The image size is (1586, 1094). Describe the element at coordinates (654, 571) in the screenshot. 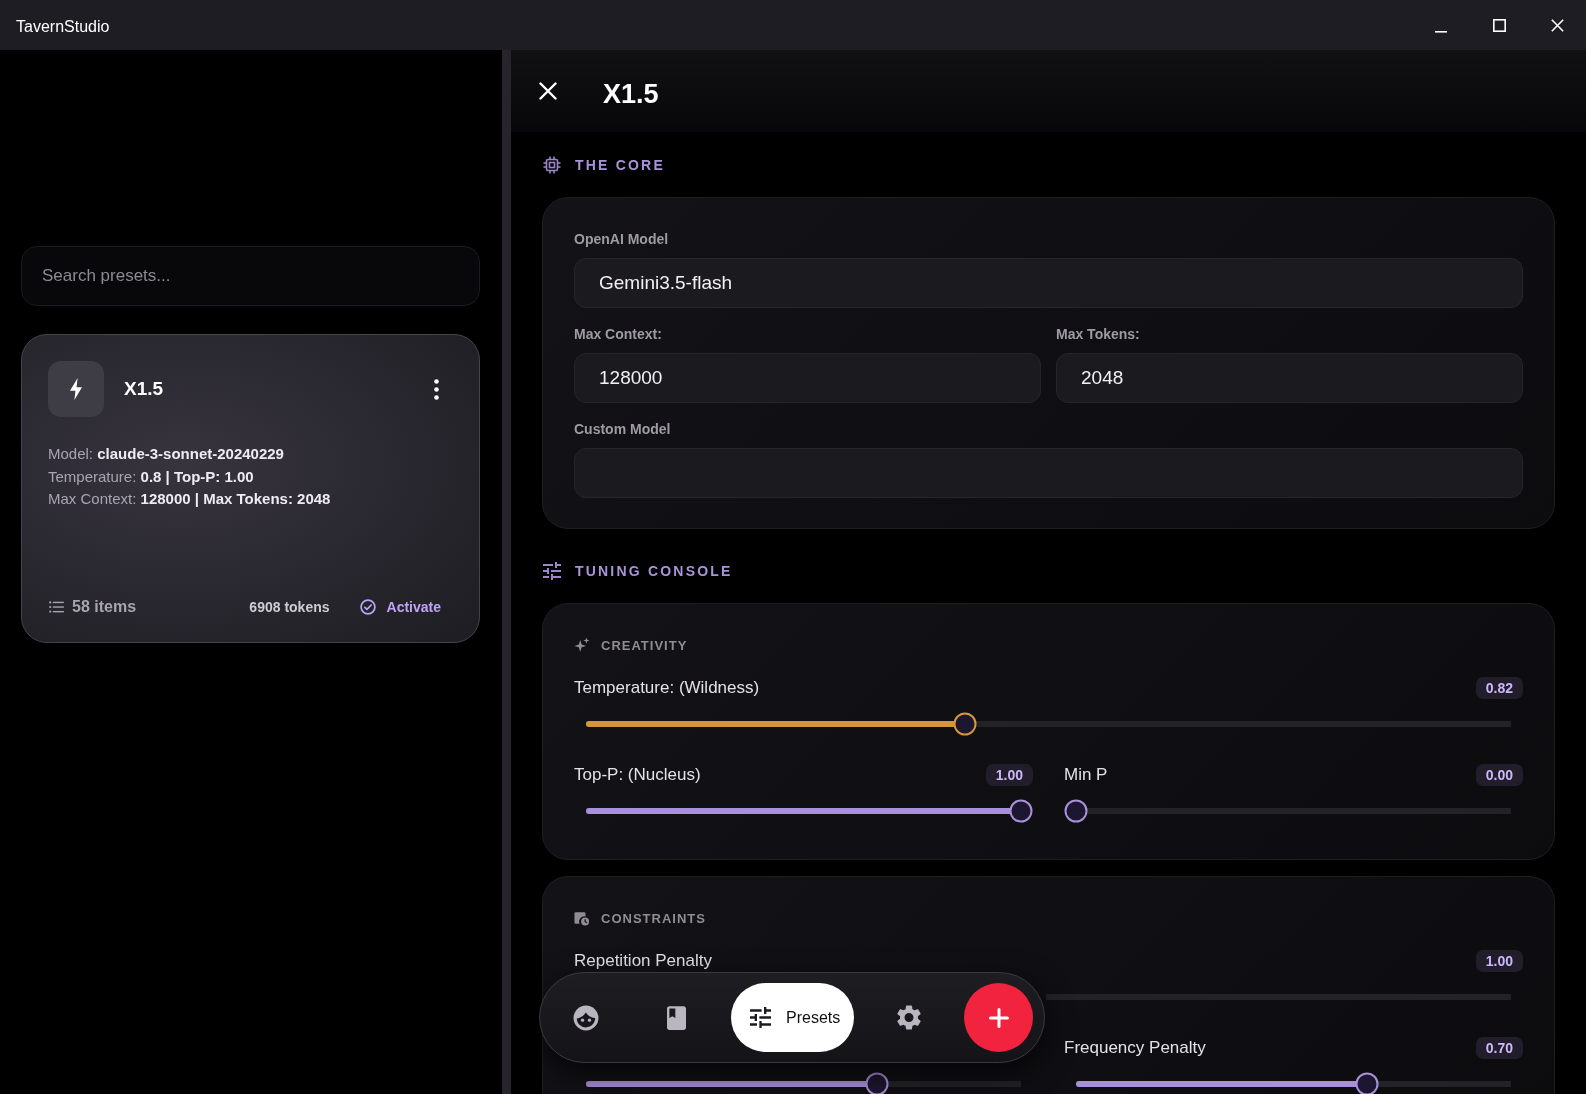

I see `section-heading: TUNING CONSOLE` at that location.